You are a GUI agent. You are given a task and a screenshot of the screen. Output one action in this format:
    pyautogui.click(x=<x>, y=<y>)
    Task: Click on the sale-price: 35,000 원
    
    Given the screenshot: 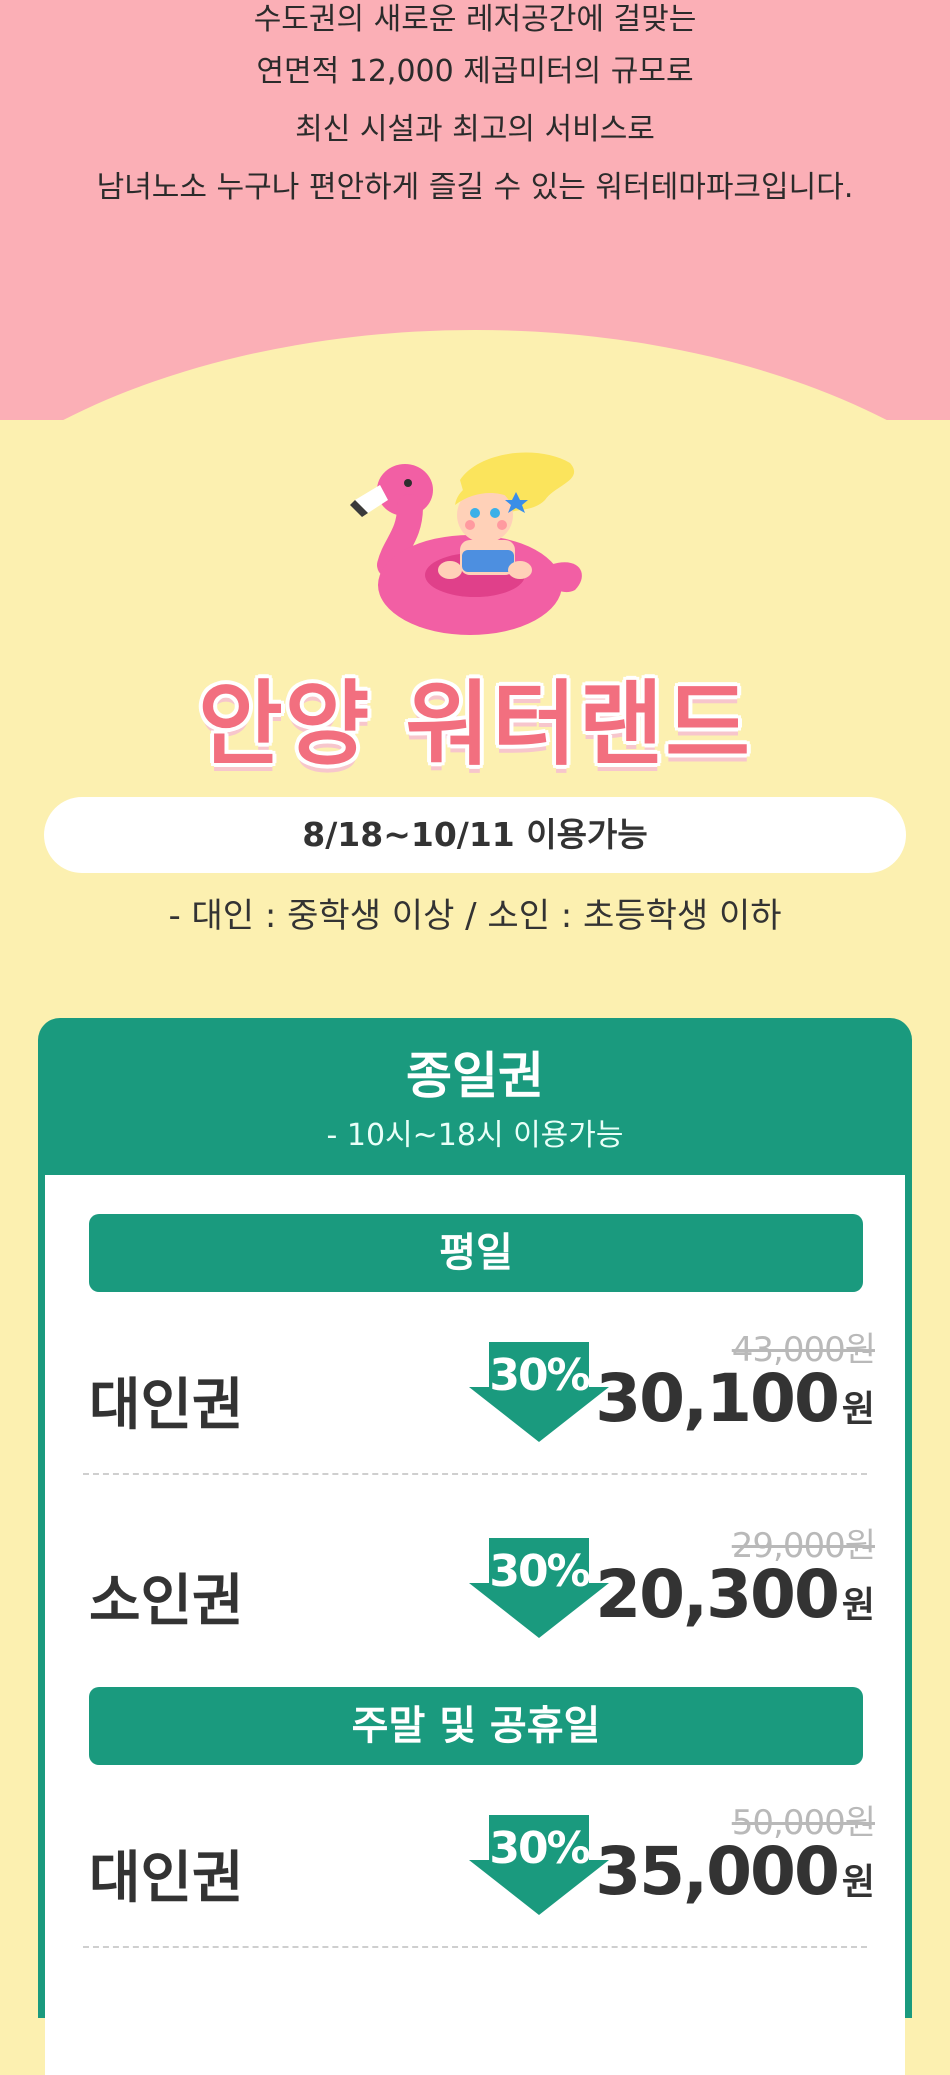 What is the action you would take?
    pyautogui.click(x=735, y=1871)
    